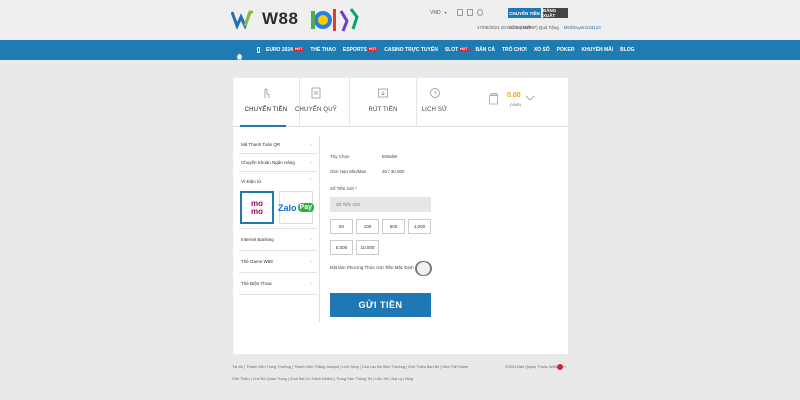 The width and height of the screenshot is (800, 400). I want to click on momo-logo: mo mo, so click(257, 207).